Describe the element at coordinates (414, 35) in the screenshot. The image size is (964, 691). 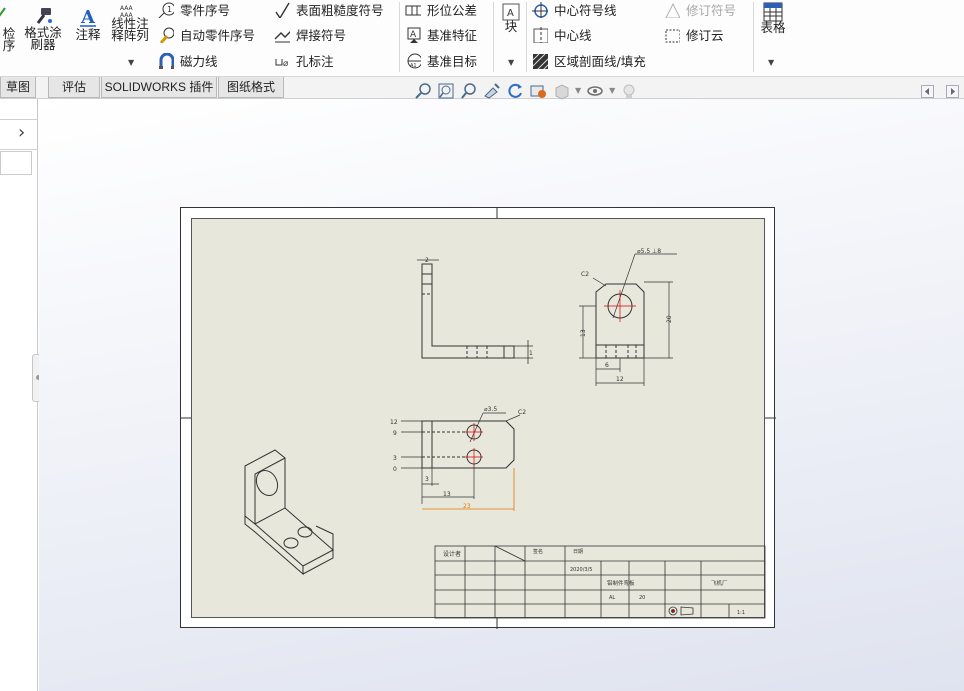
I see `datum-feature-icon: A` at that location.